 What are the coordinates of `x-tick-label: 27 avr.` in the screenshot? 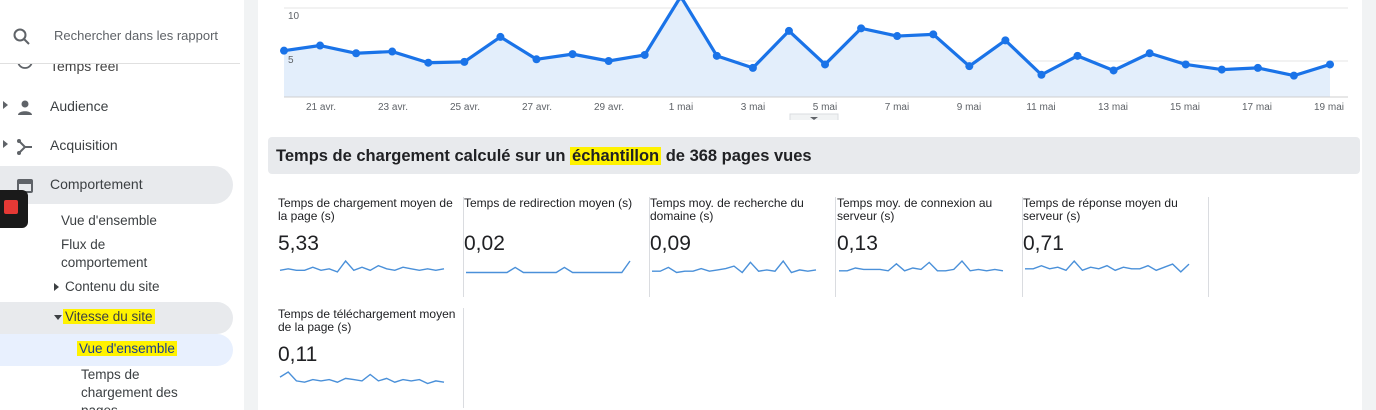 It's located at (537, 107).